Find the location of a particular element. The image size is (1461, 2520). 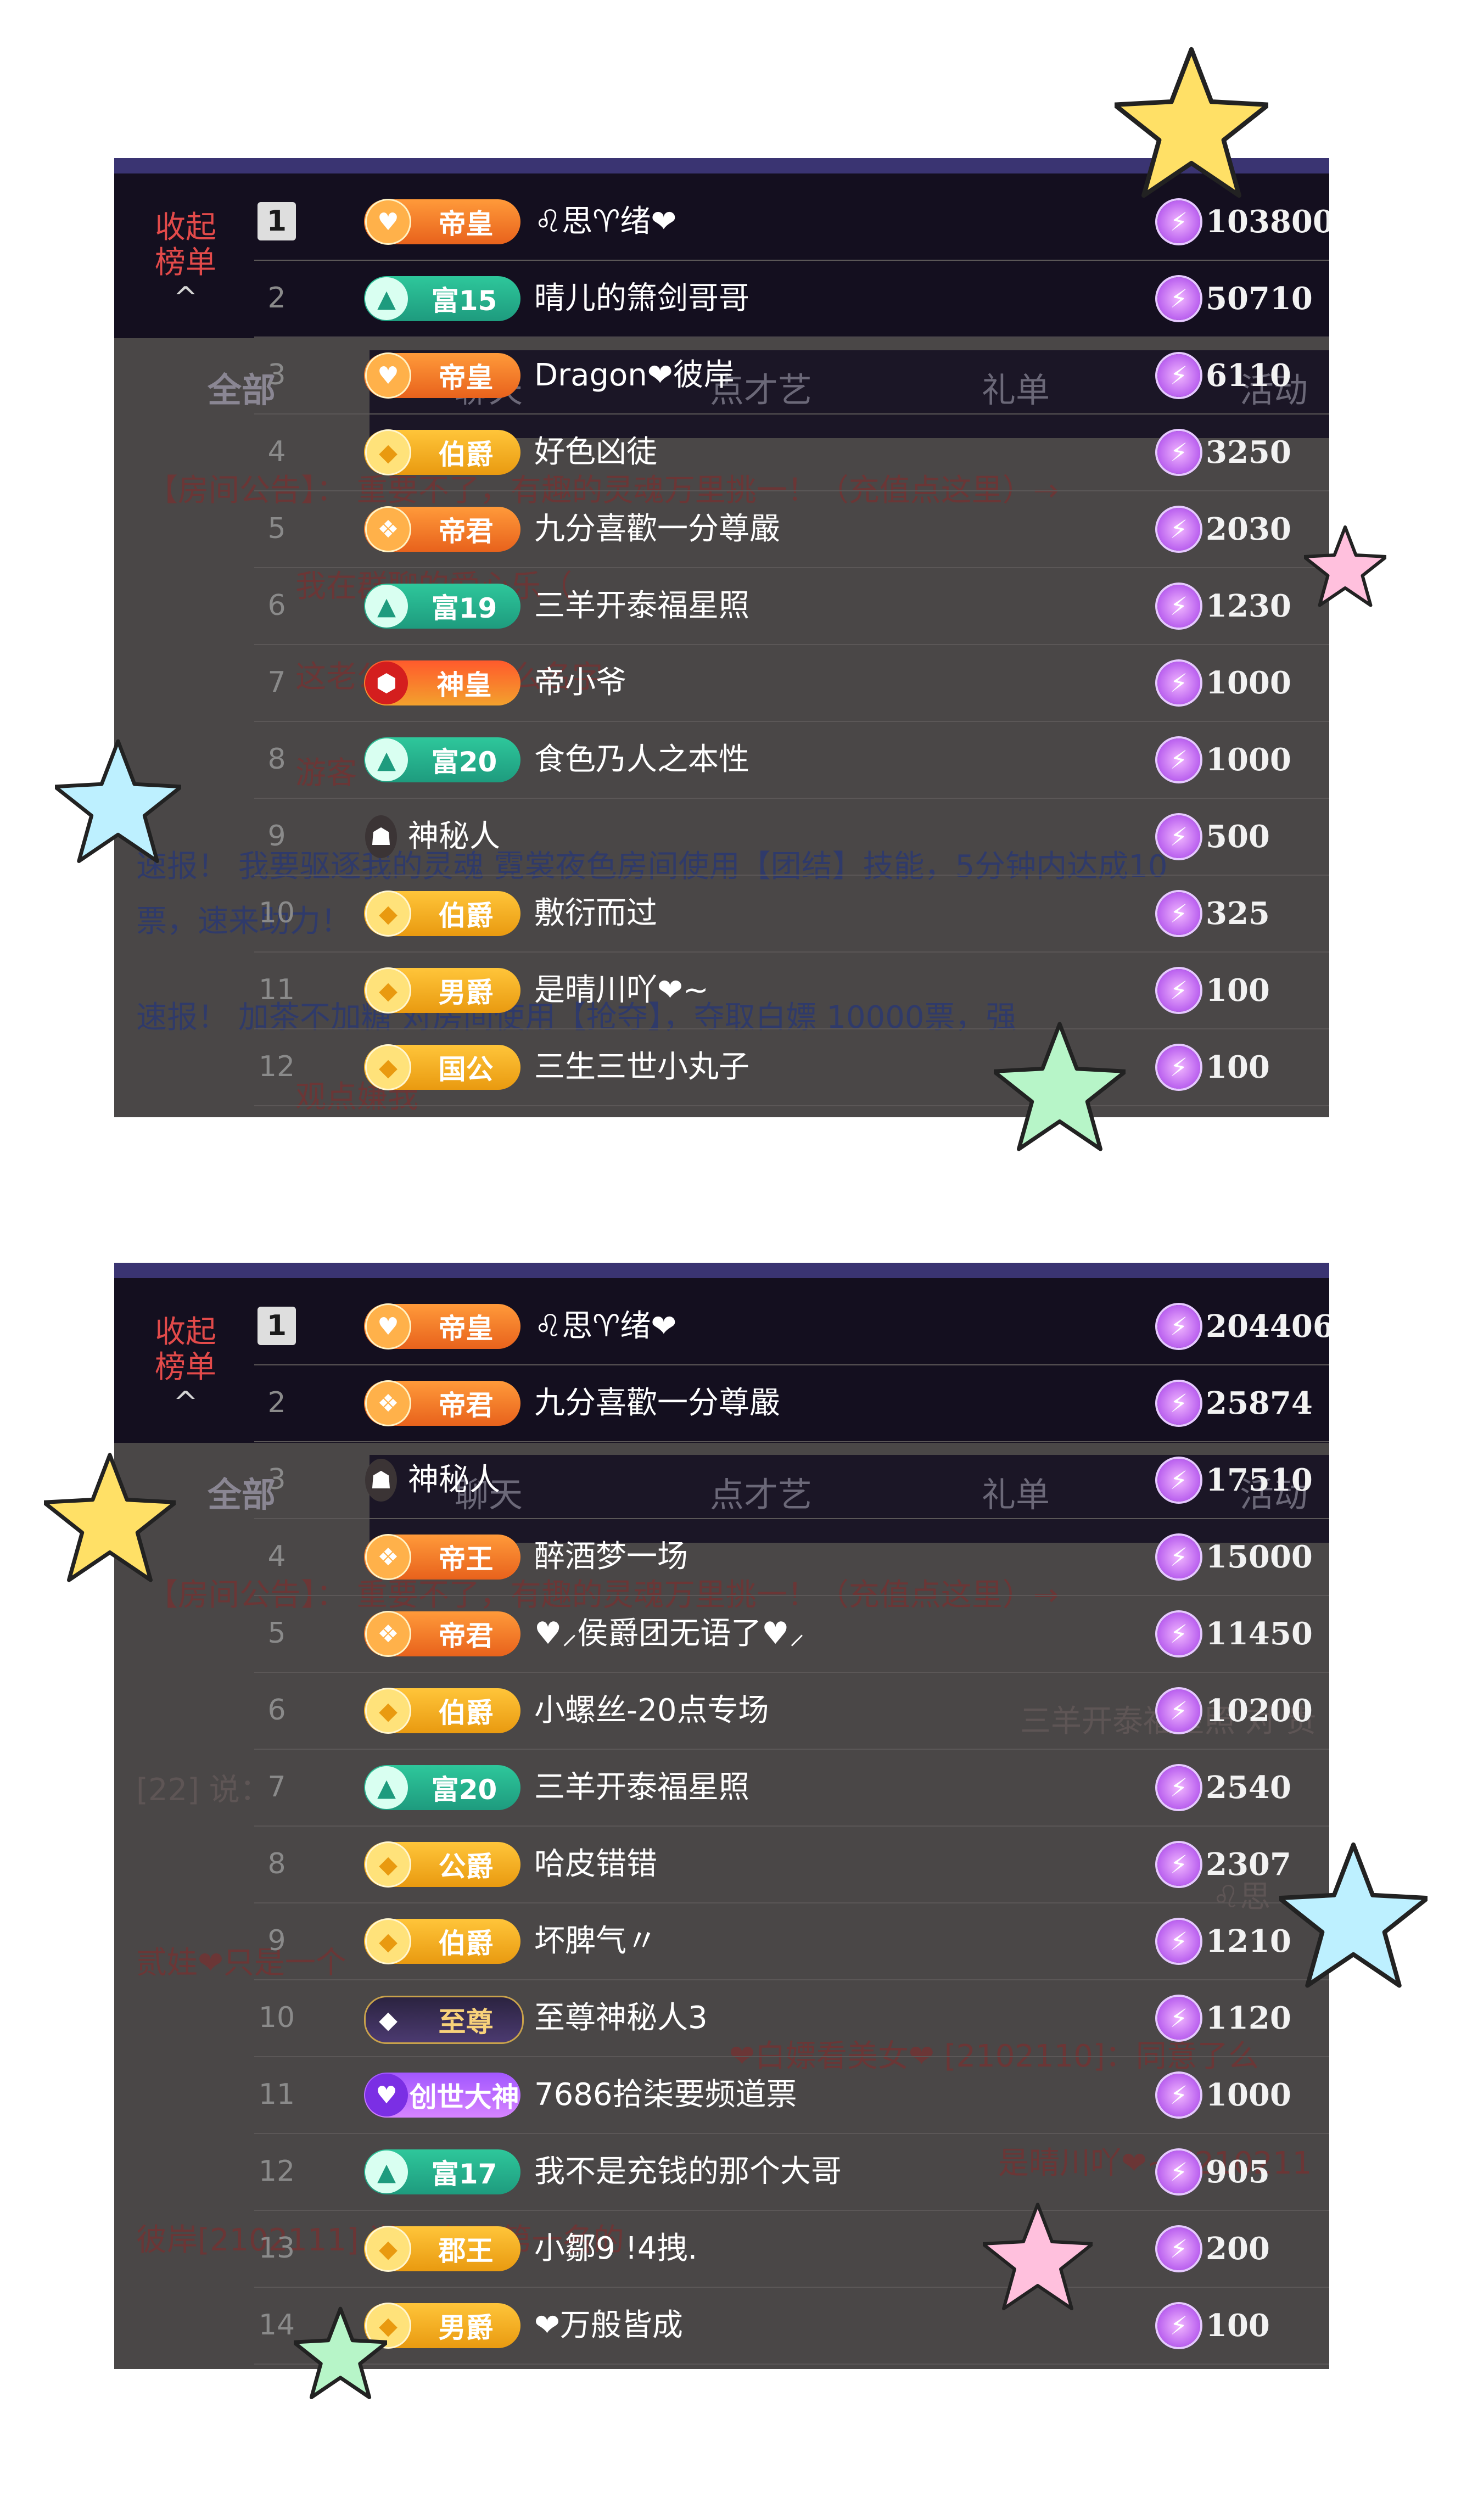

user-name: 至尊神秘人3 is located at coordinates (621, 2019).